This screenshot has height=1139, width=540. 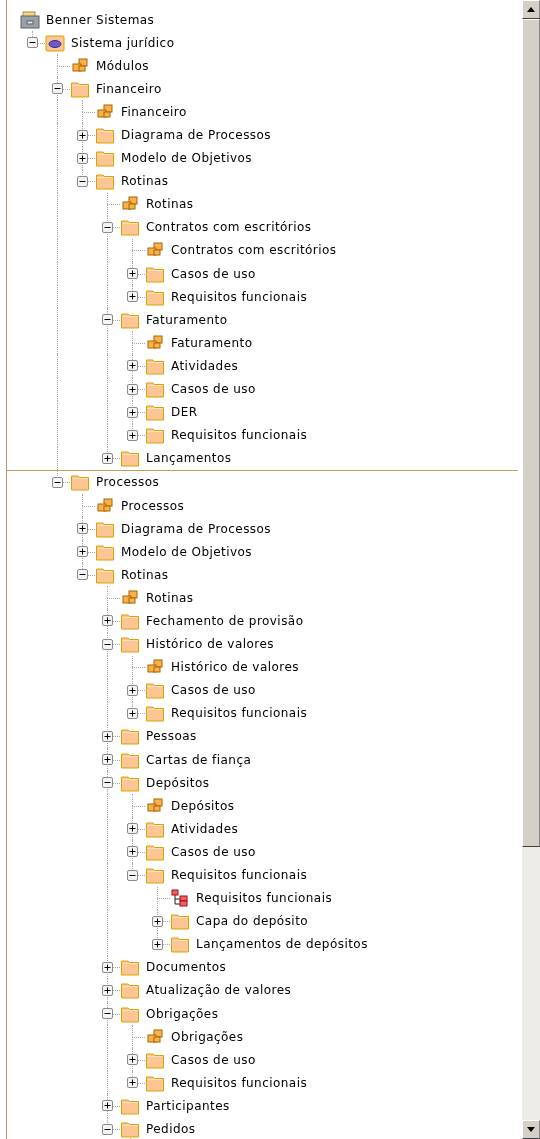 I want to click on tree-item: Capa do depósito, so click(x=252, y=921).